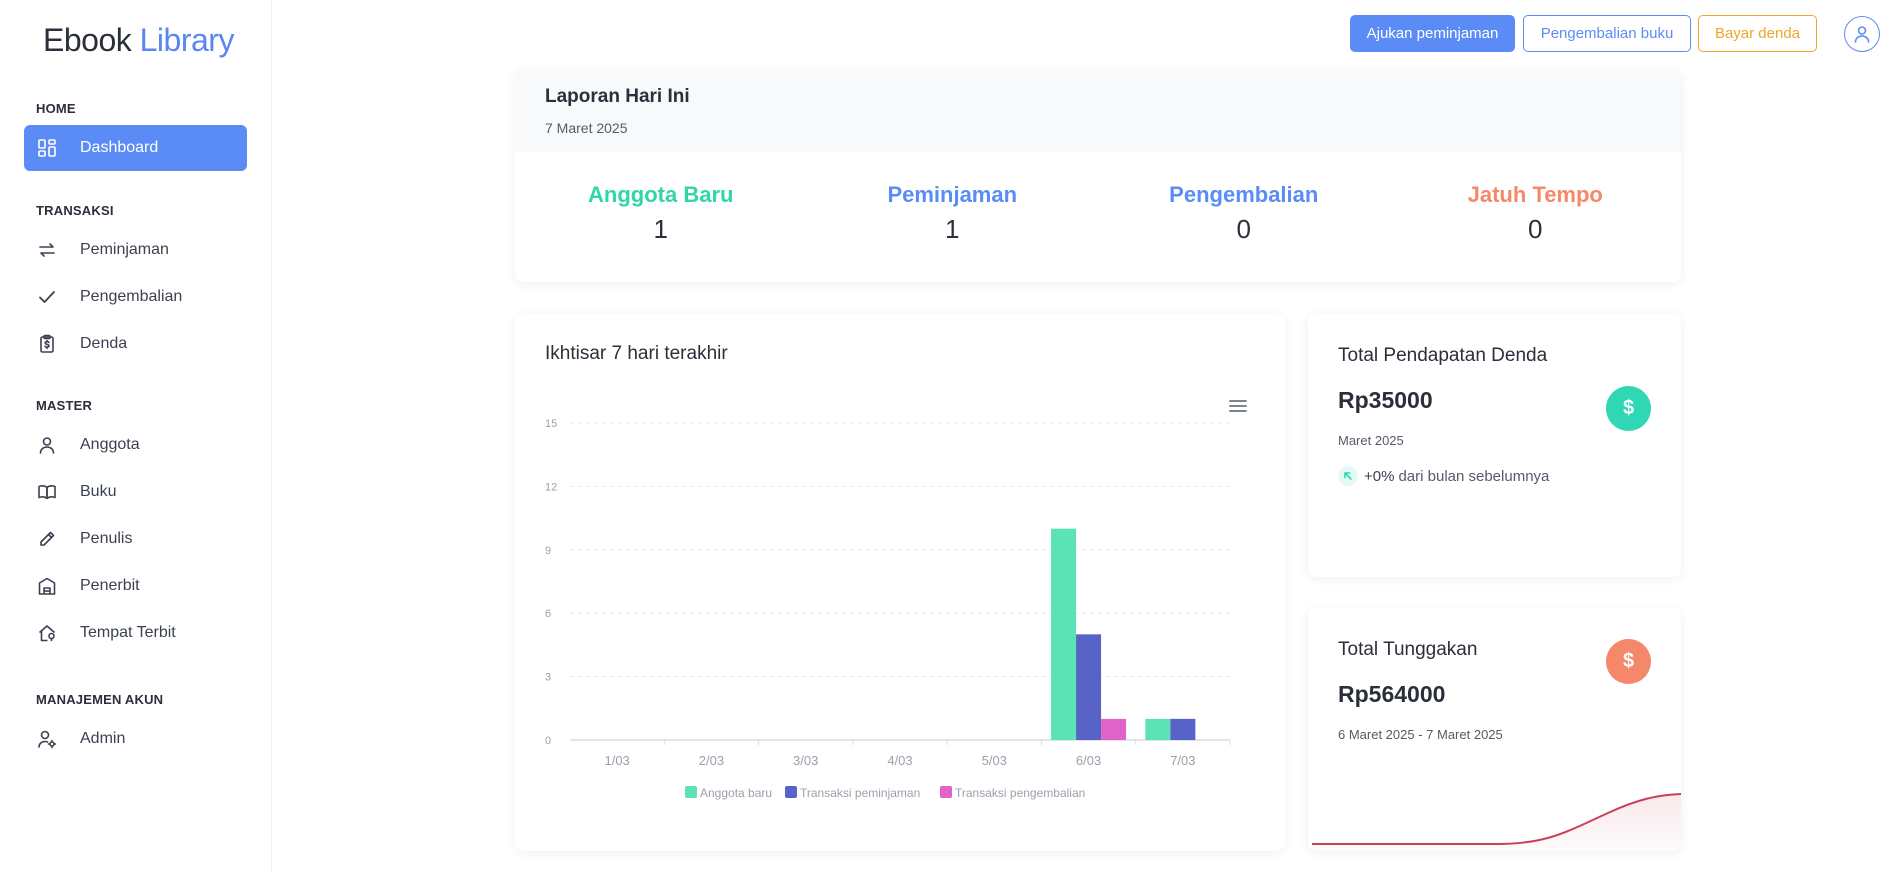 This screenshot has height=872, width=1898. I want to click on user-cog-icon, so click(47, 739).